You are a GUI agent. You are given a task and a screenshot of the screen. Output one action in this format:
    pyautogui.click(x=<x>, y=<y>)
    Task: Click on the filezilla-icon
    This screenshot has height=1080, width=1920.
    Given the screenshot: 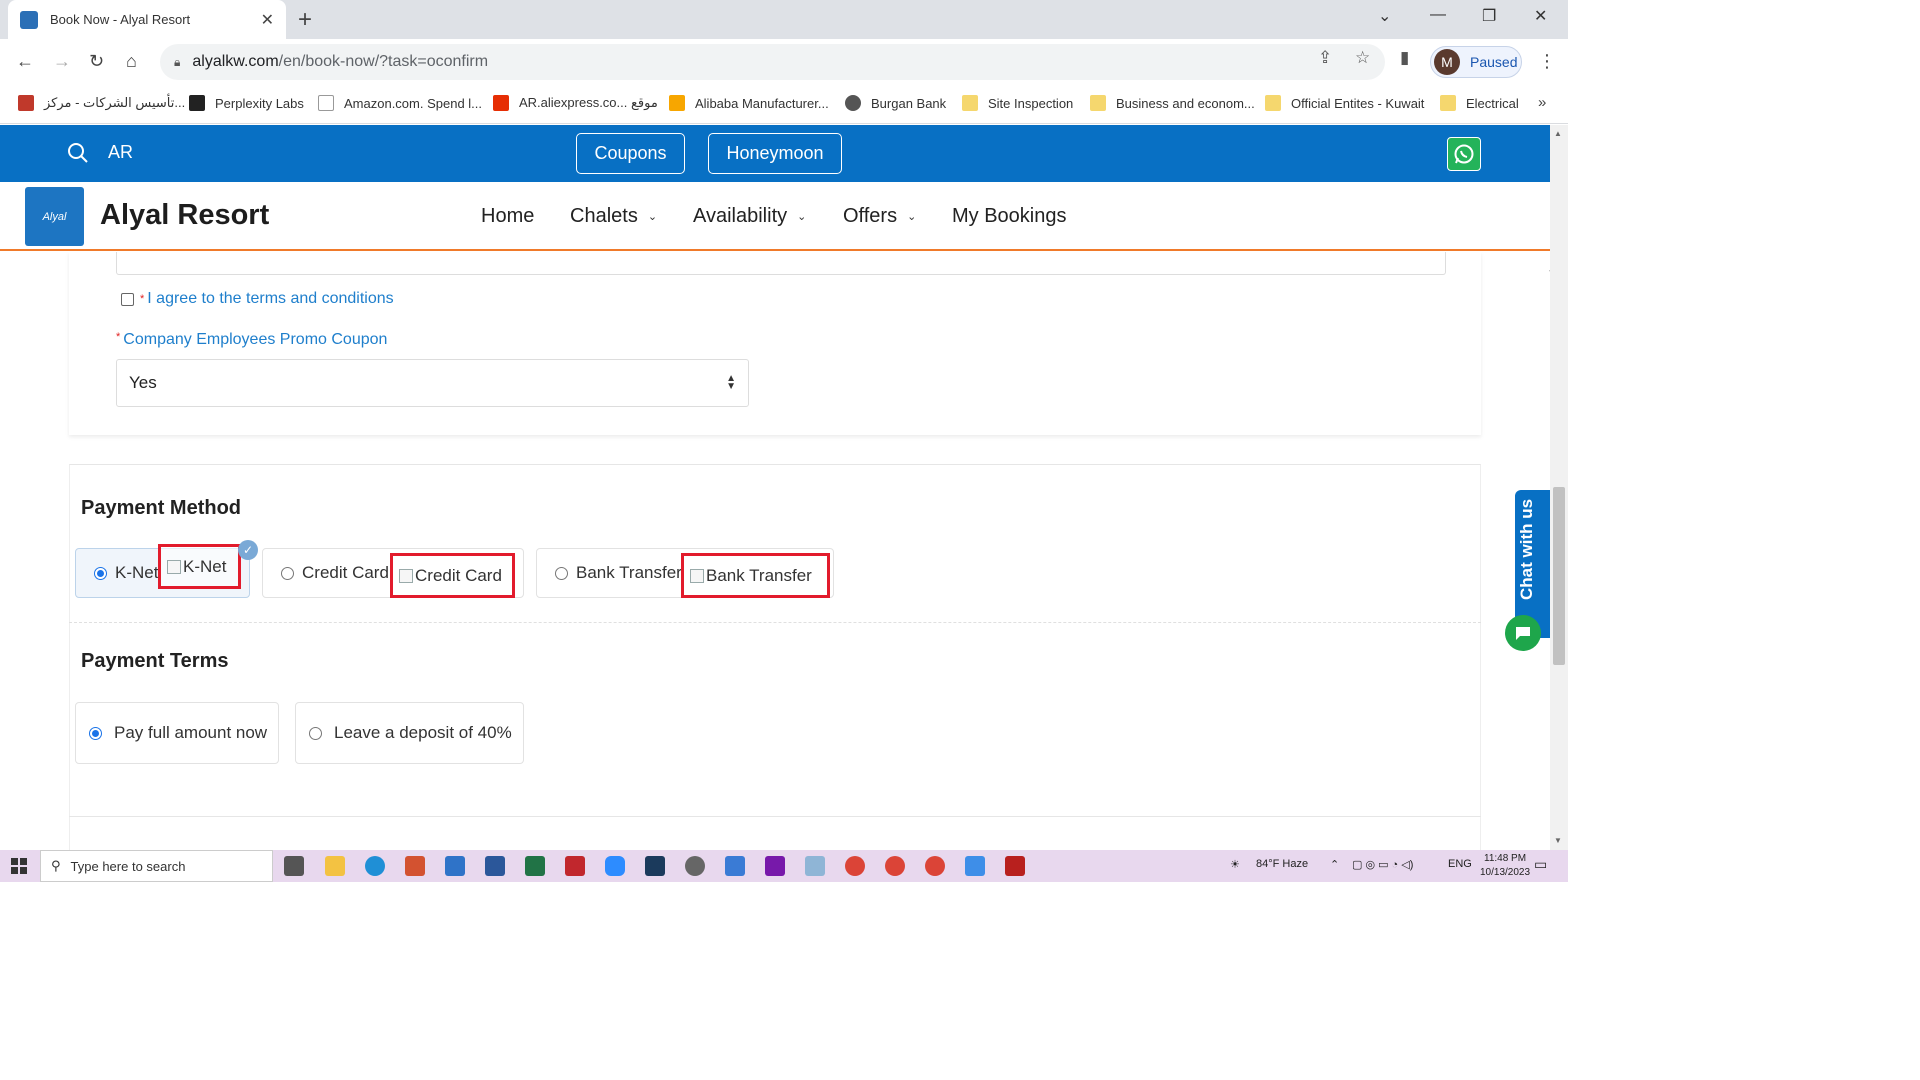 What is the action you would take?
    pyautogui.click(x=1015, y=866)
    